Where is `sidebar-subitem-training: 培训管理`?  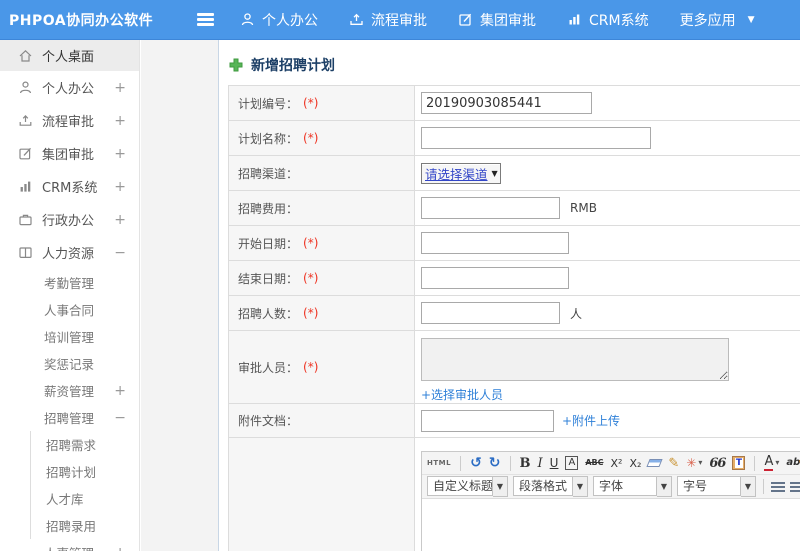
sidebar-subitem-training: 培训管理 is located at coordinates (69, 336).